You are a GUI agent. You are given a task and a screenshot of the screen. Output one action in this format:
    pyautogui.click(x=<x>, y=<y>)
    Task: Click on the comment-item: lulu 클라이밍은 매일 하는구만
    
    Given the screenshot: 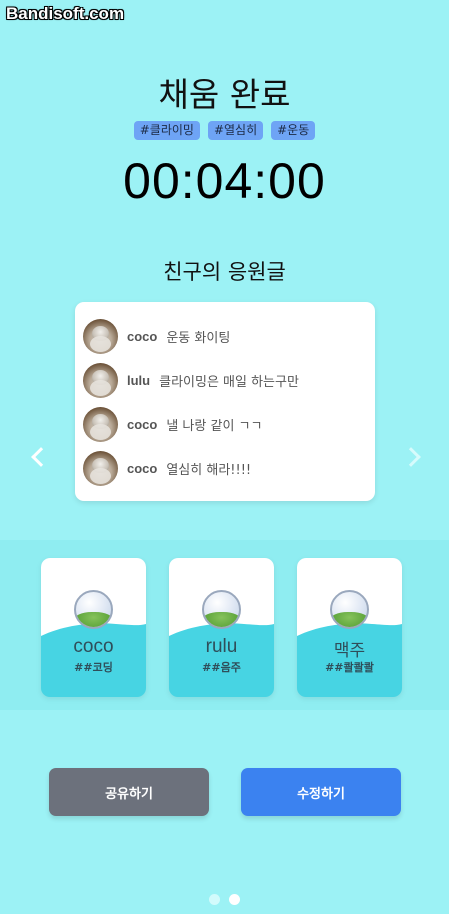 What is the action you would take?
    pyautogui.click(x=191, y=380)
    